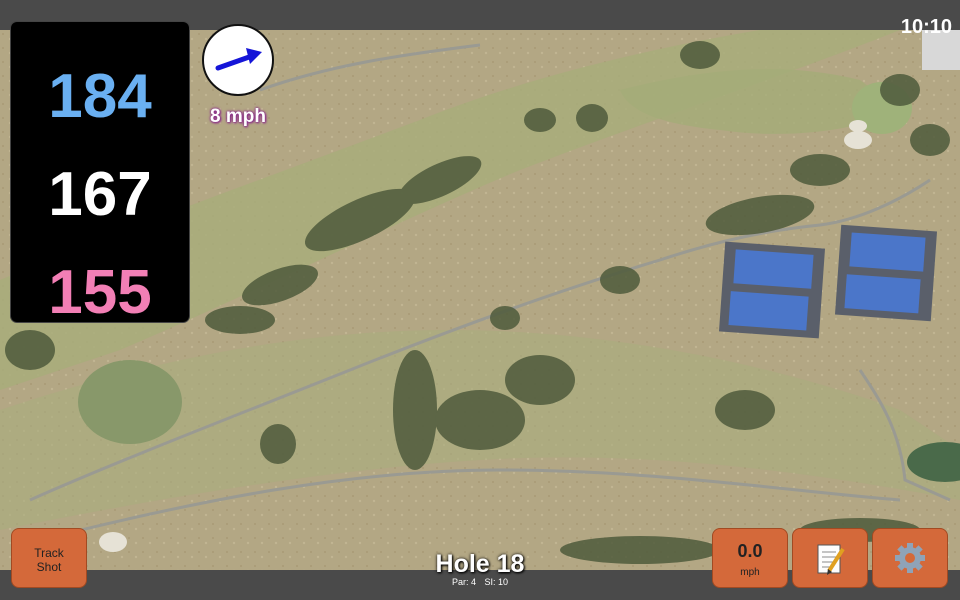 The image size is (960, 600). I want to click on distance-middle: 167, so click(100, 194).